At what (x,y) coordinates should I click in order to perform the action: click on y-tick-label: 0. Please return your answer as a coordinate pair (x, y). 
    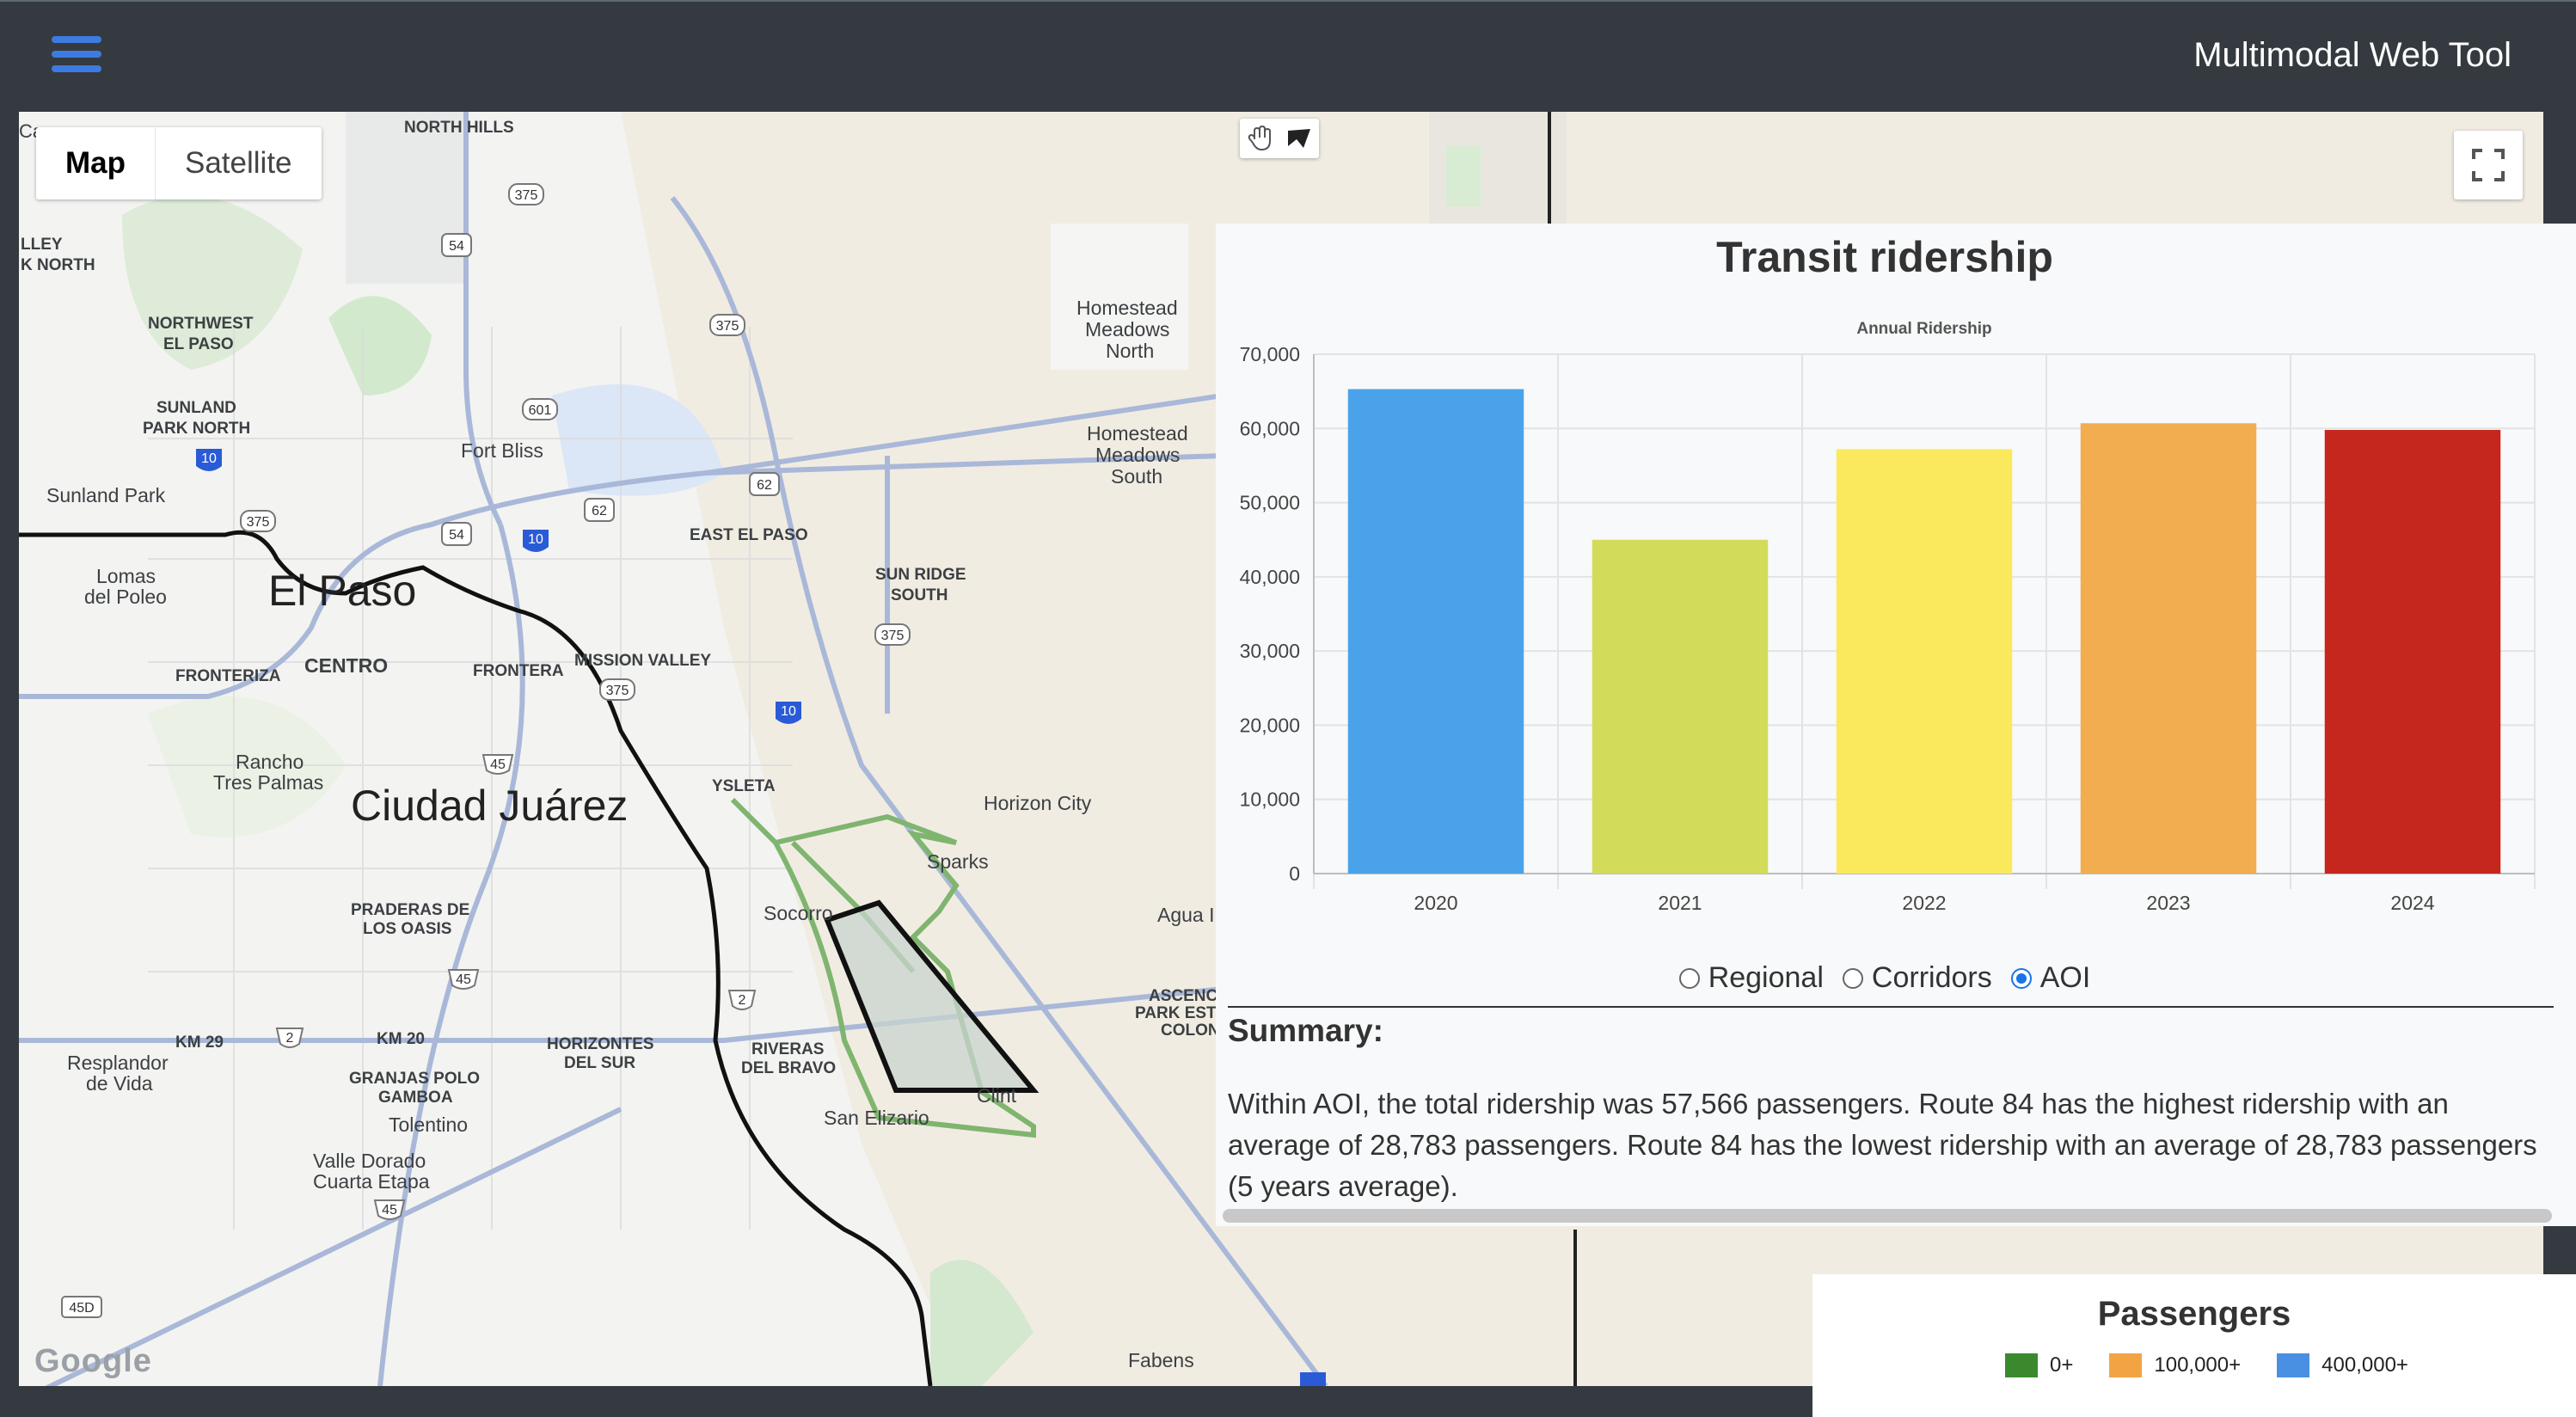
    Looking at the image, I should click on (1294, 873).